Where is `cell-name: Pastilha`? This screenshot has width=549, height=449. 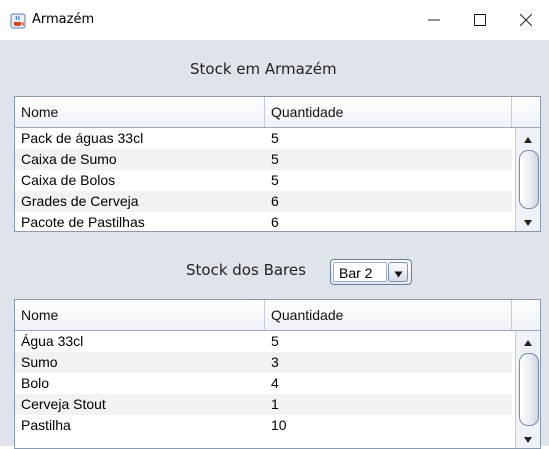
cell-name: Pastilha is located at coordinates (46, 425).